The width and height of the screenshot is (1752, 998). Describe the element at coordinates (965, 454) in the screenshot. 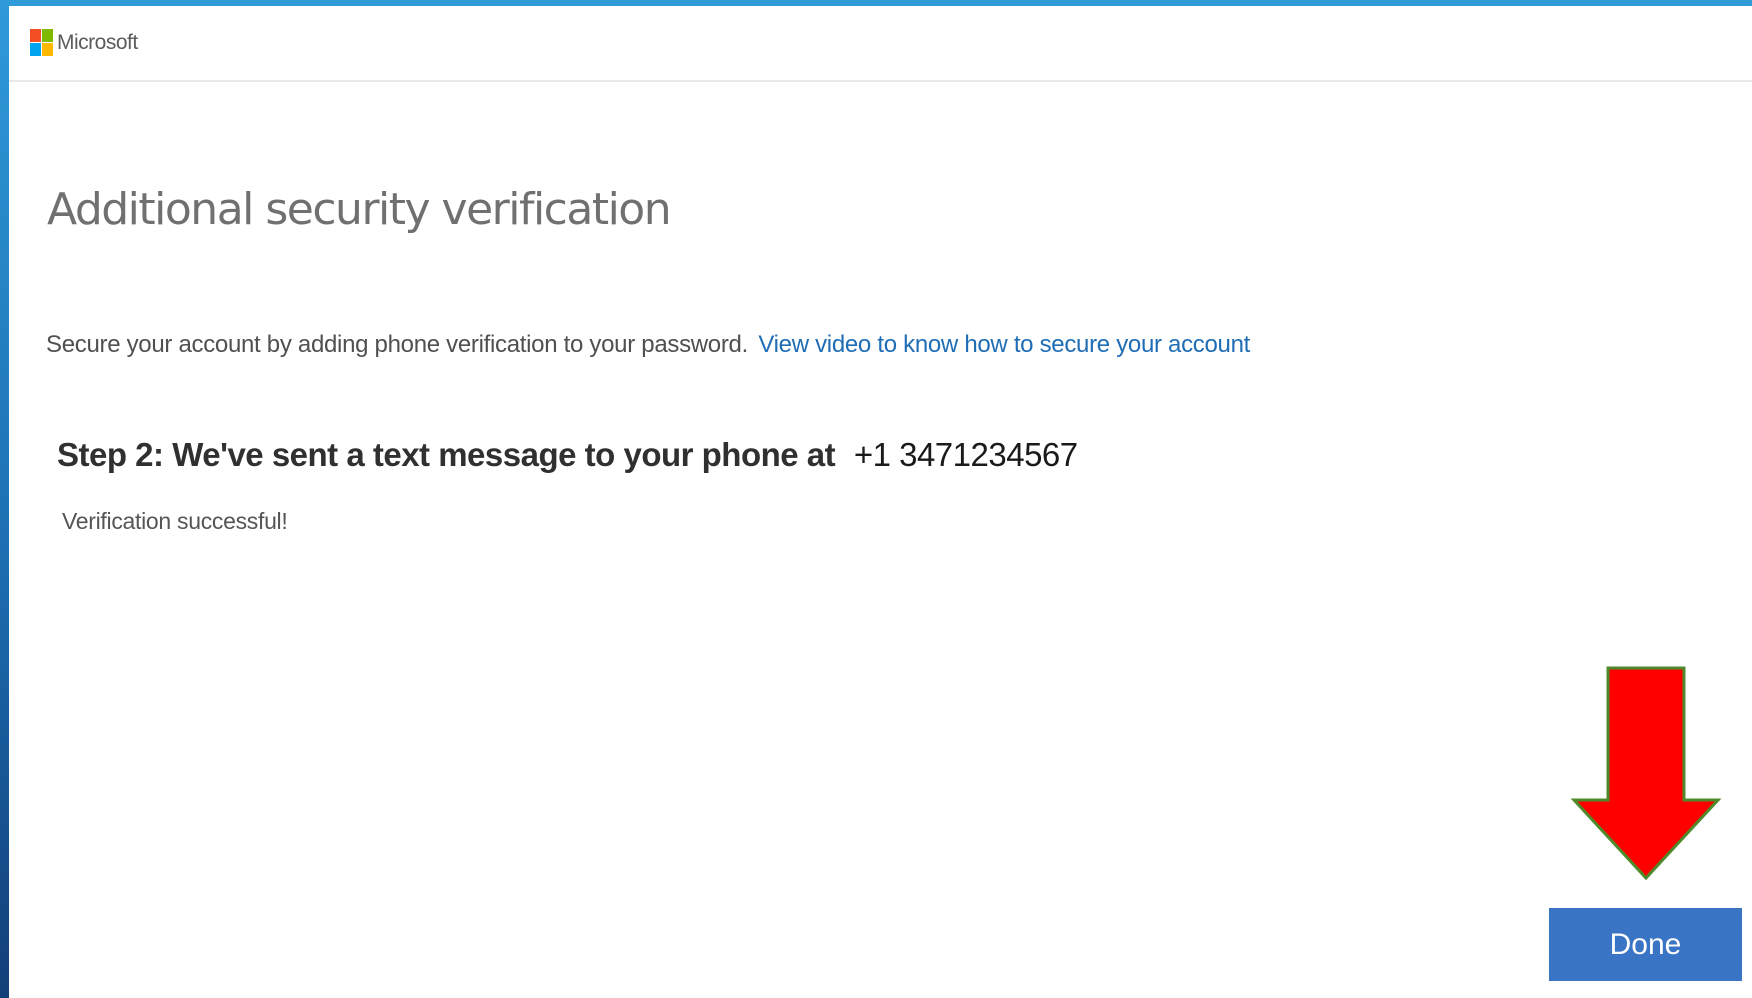

I see `phone-number: +1 3471234567` at that location.